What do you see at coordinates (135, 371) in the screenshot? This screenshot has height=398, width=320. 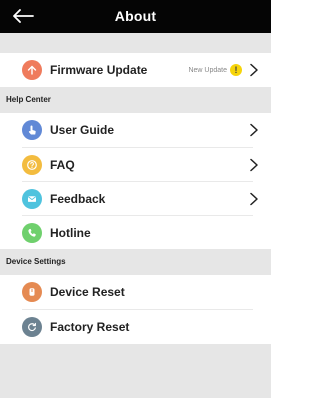 I see `bottom-spacer` at bounding box center [135, 371].